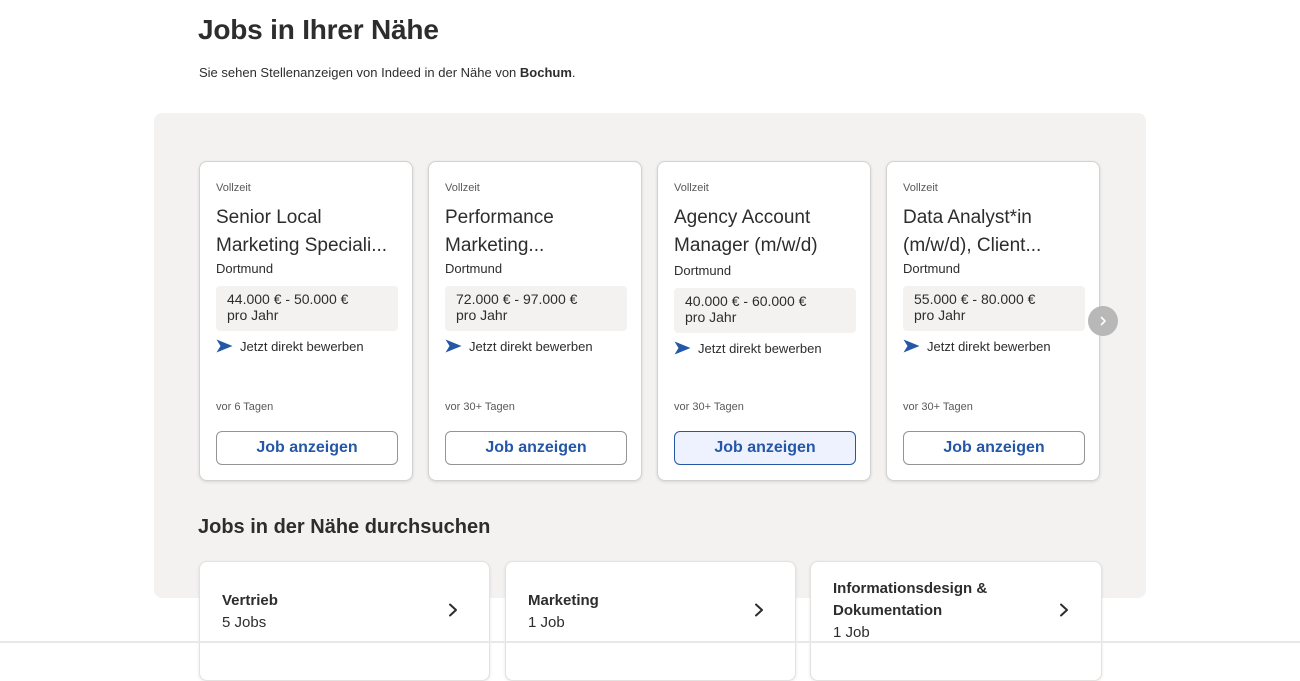 Image resolution: width=1300 pixels, height=681 pixels. I want to click on category-card-informationsdesign: Informationsdesign & Dokumentation 1 Job, so click(956, 621).